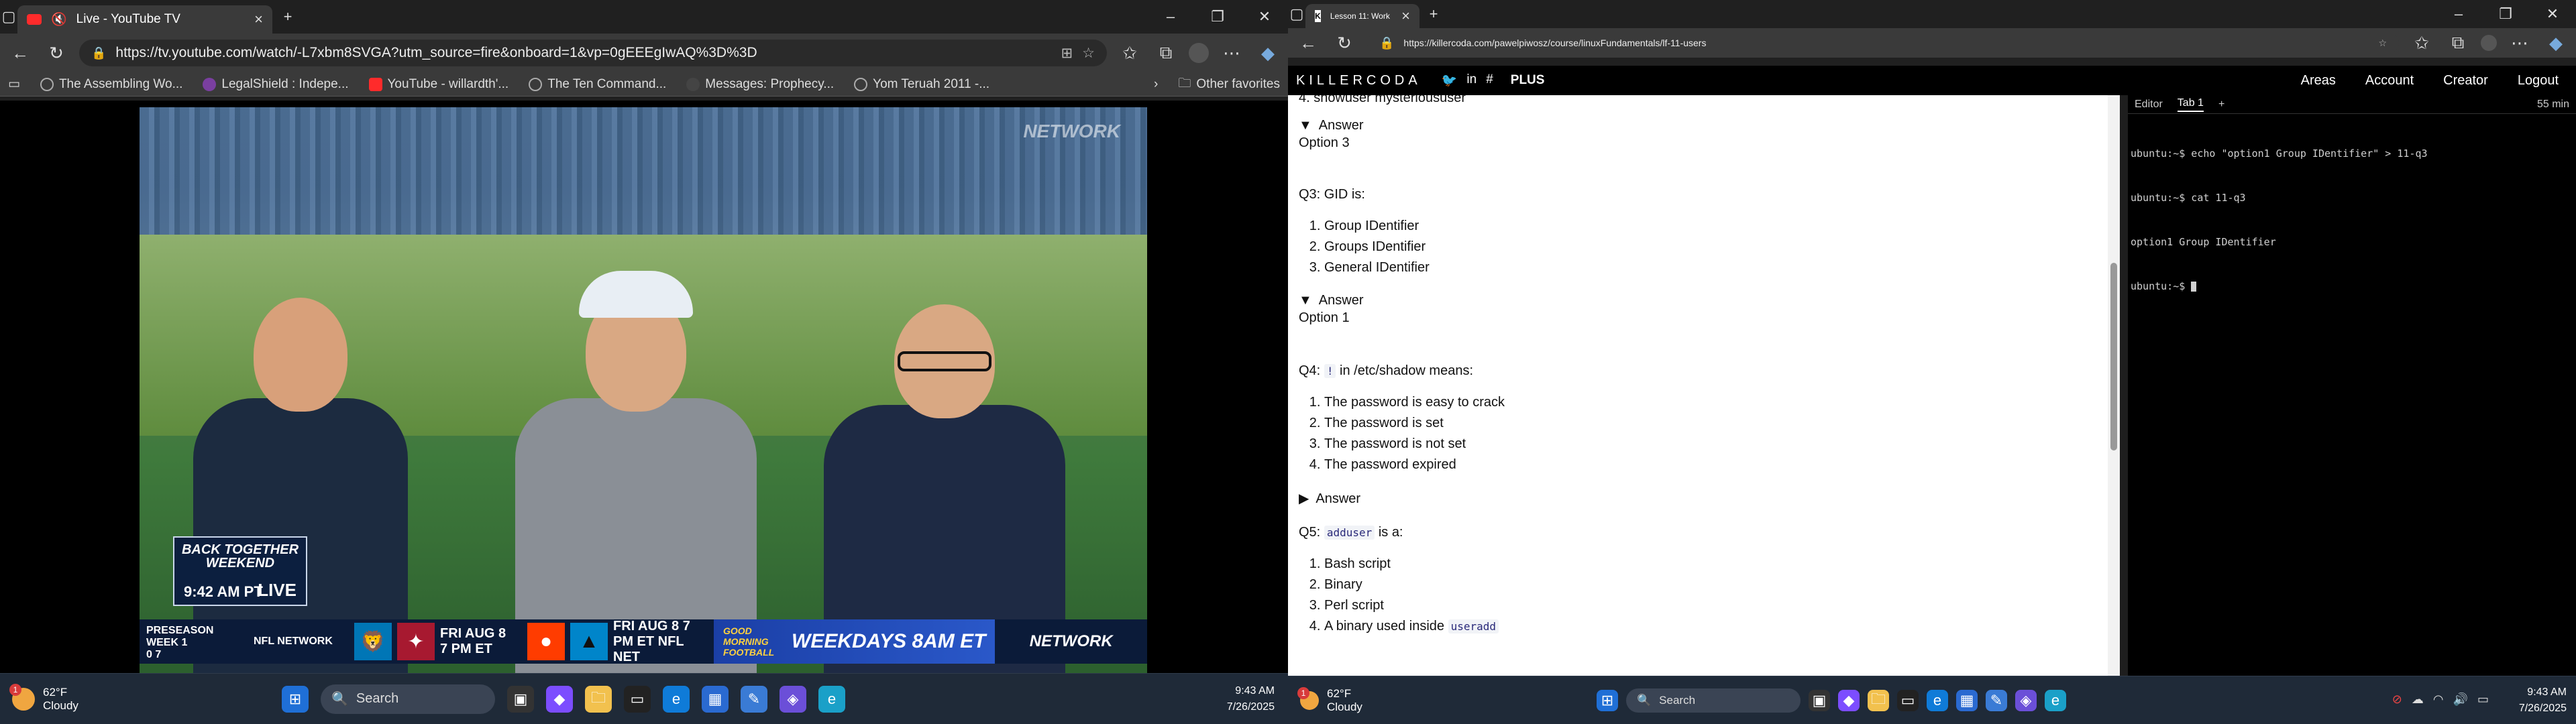 The height and width of the screenshot is (724, 2576). Describe the element at coordinates (144, 19) in the screenshot. I see `tab-youtube-tv: 🔇 Live - YouTube TV ×` at that location.